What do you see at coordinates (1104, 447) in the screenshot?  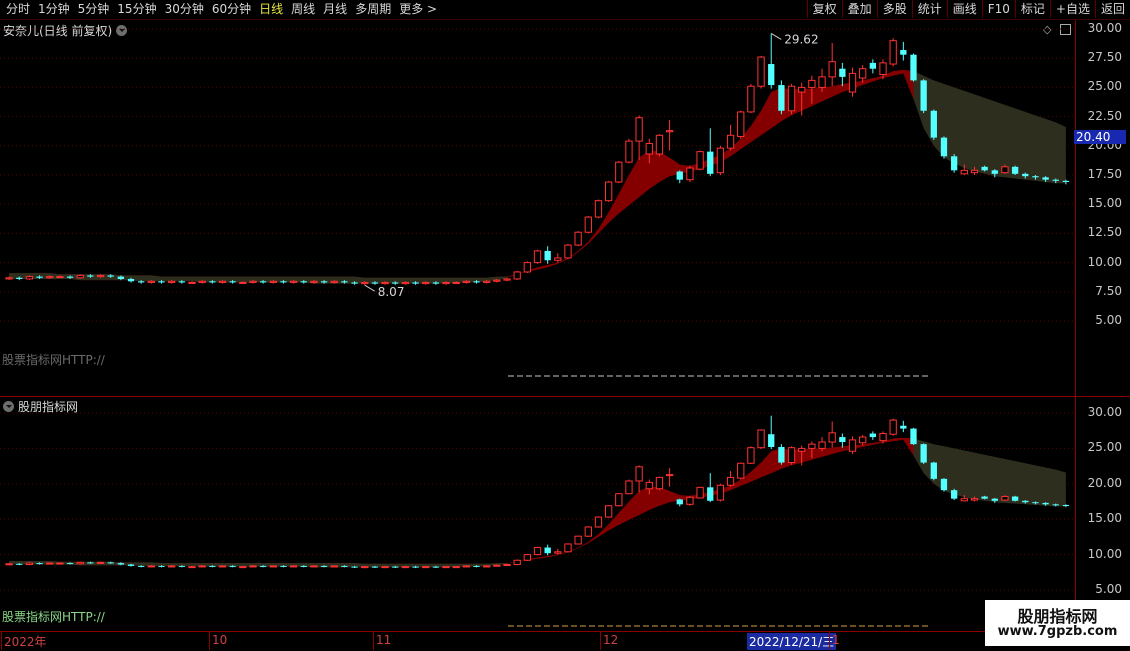 I see `sub-y-tick: 25.00` at bounding box center [1104, 447].